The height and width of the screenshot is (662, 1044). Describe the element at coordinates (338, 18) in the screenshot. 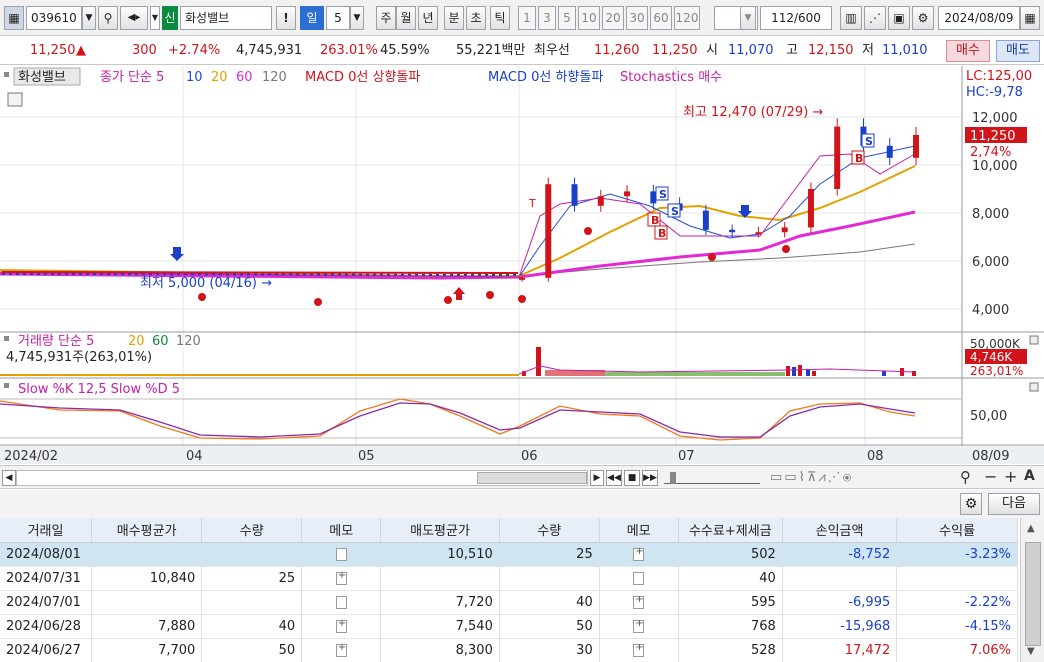

I see `period-count-input: 5` at that location.